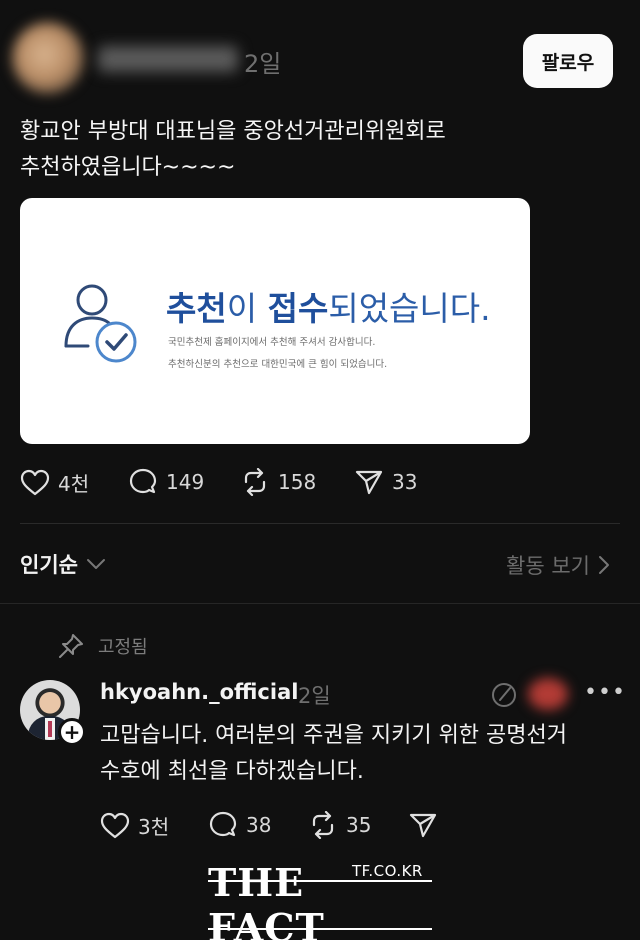  What do you see at coordinates (134, 825) in the screenshot?
I see `comment-like-button: 3천` at bounding box center [134, 825].